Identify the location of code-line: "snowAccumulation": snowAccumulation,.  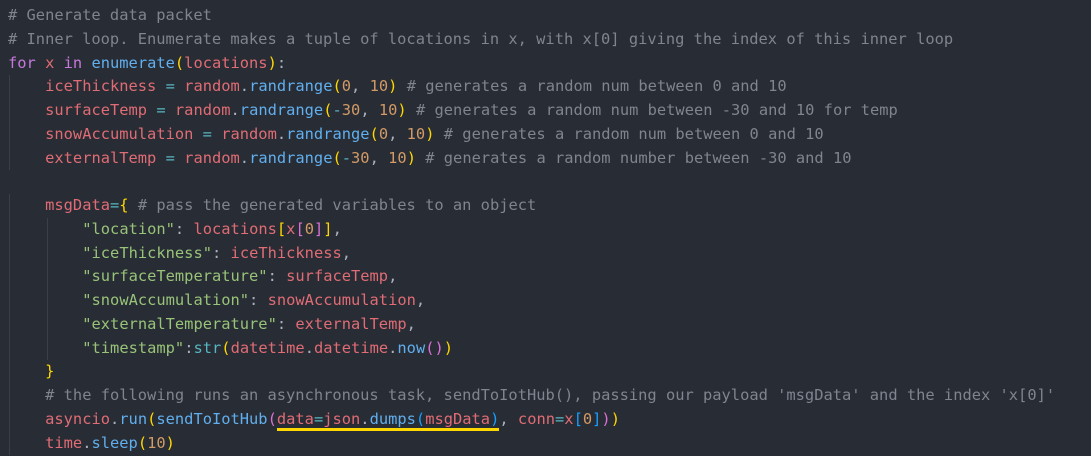
(545, 301).